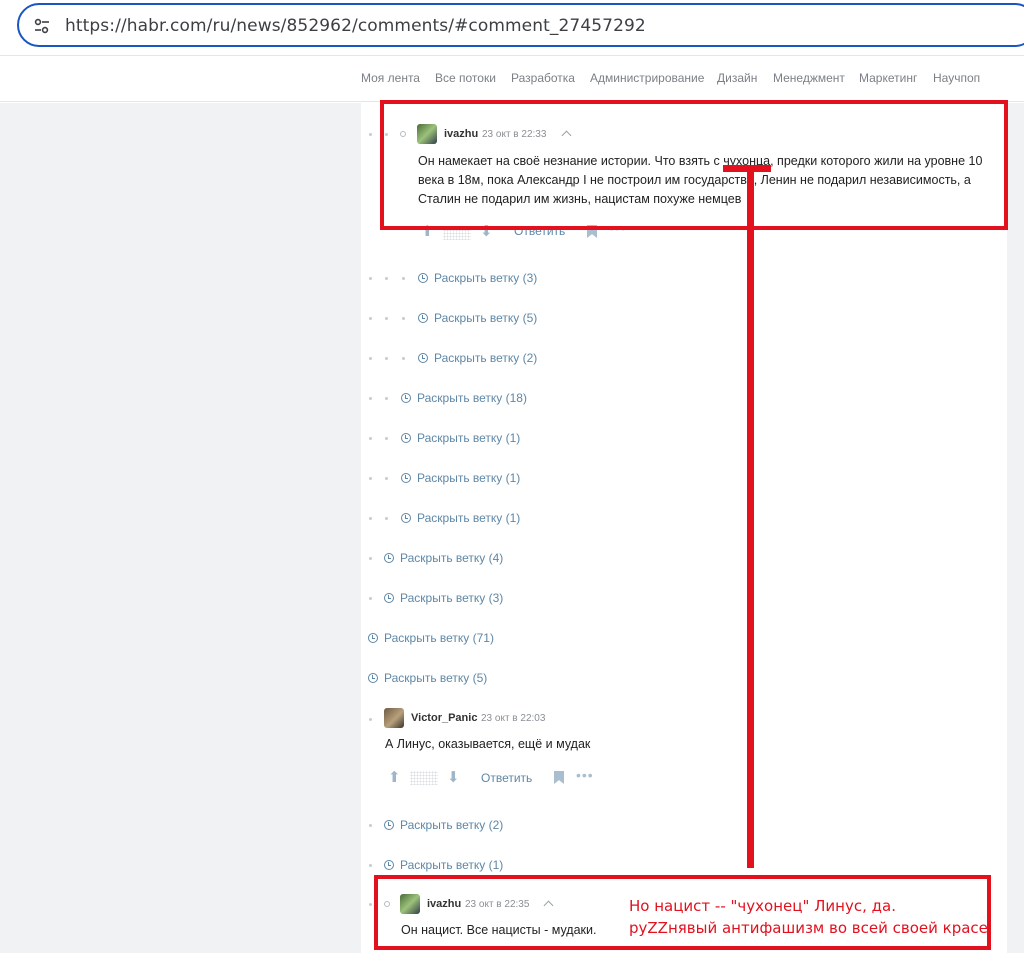 The height and width of the screenshot is (953, 1024). Describe the element at coordinates (444, 718) in the screenshot. I see `comment-author: Victor_Panic` at that location.